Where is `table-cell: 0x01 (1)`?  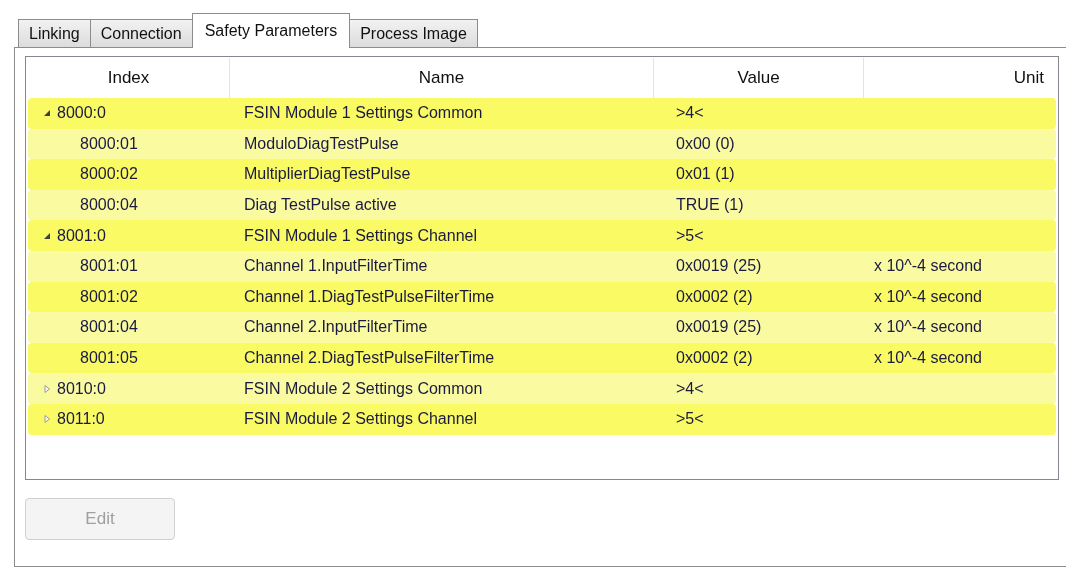
table-cell: 0x01 (1) is located at coordinates (705, 174).